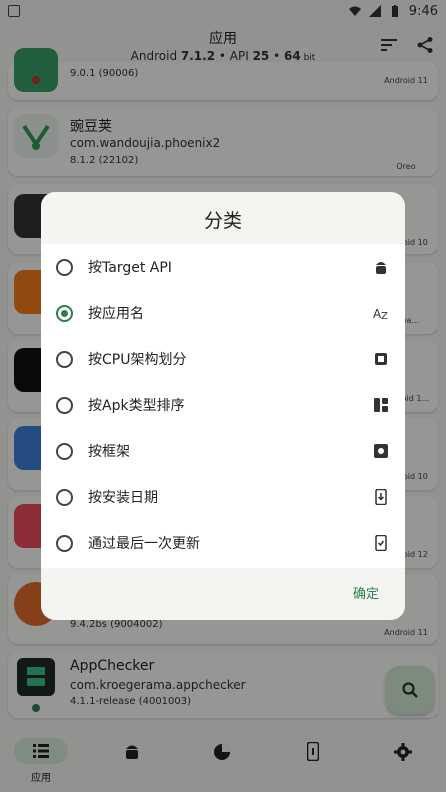 The image size is (446, 792). Describe the element at coordinates (144, 544) in the screenshot. I see `option-label: 通过最后一次更新` at that location.